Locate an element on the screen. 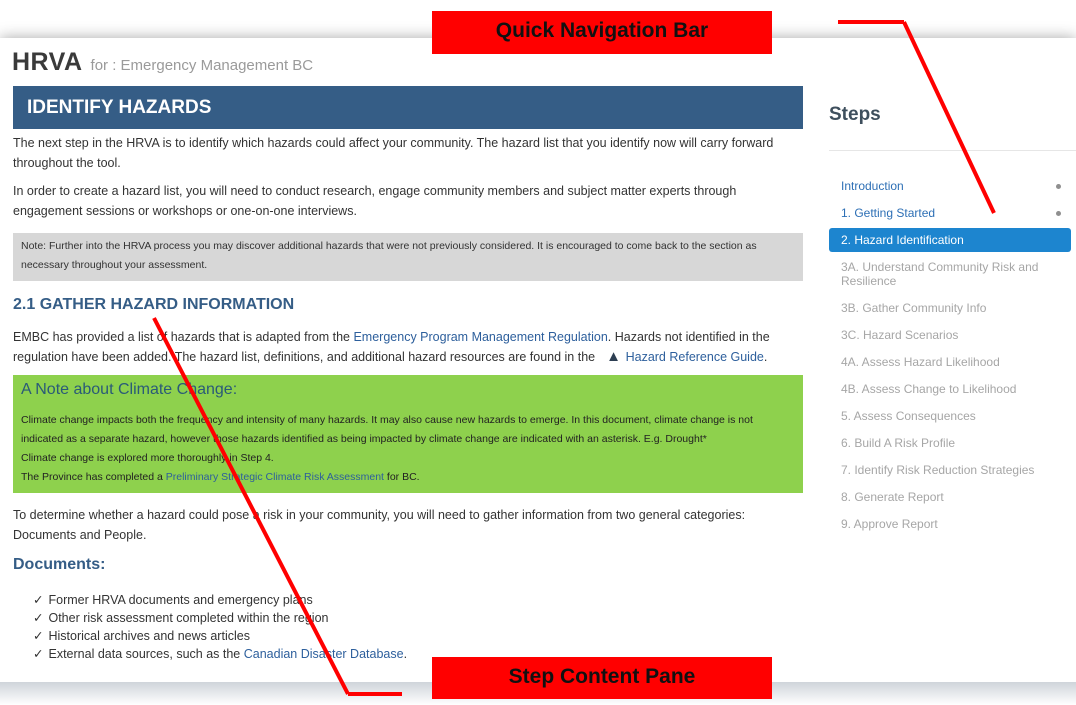  step-label: 4B. Assess Change to Likelihood is located at coordinates (929, 389).